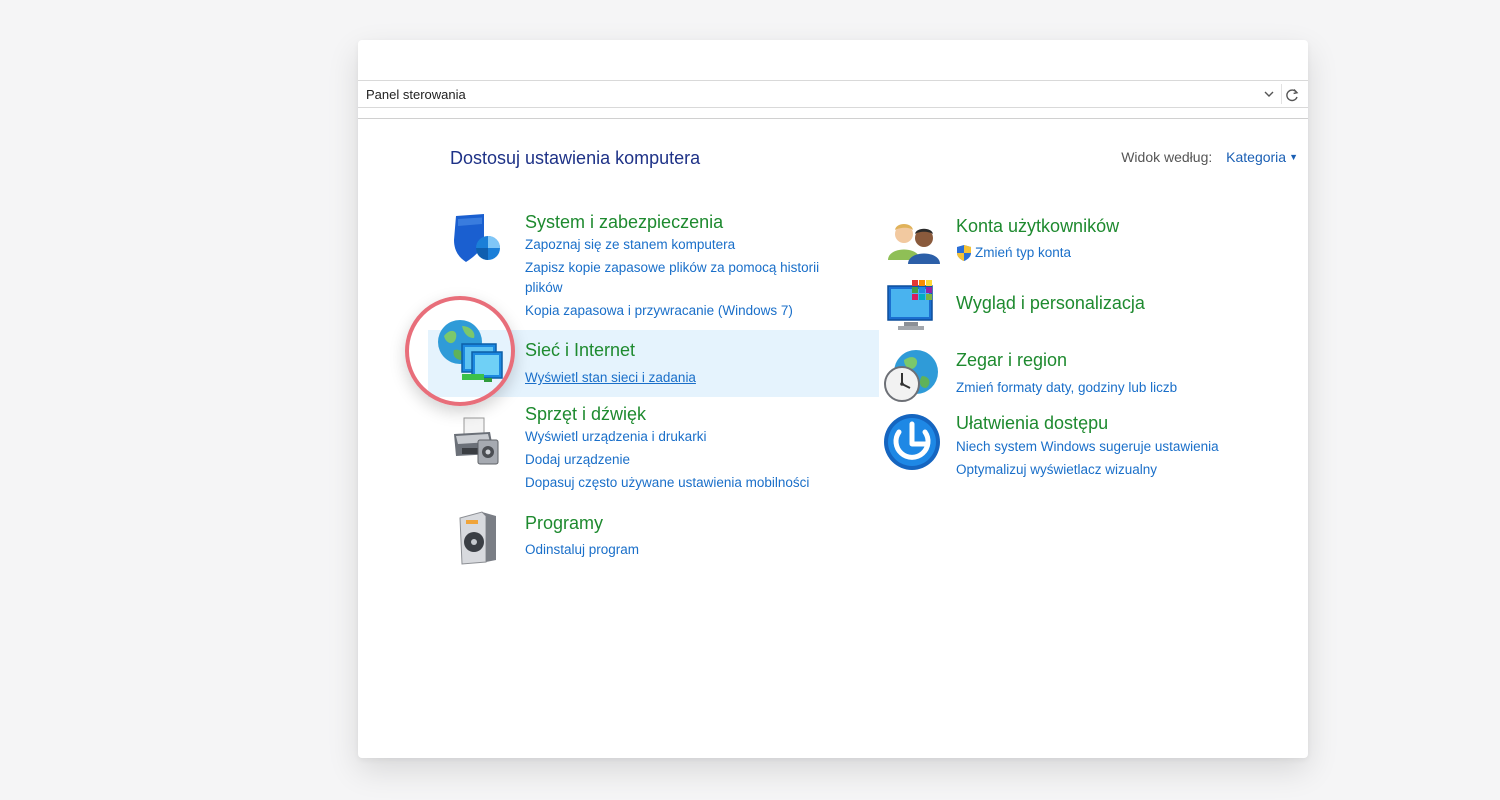  What do you see at coordinates (1292, 95) in the screenshot?
I see `refresh-icon` at bounding box center [1292, 95].